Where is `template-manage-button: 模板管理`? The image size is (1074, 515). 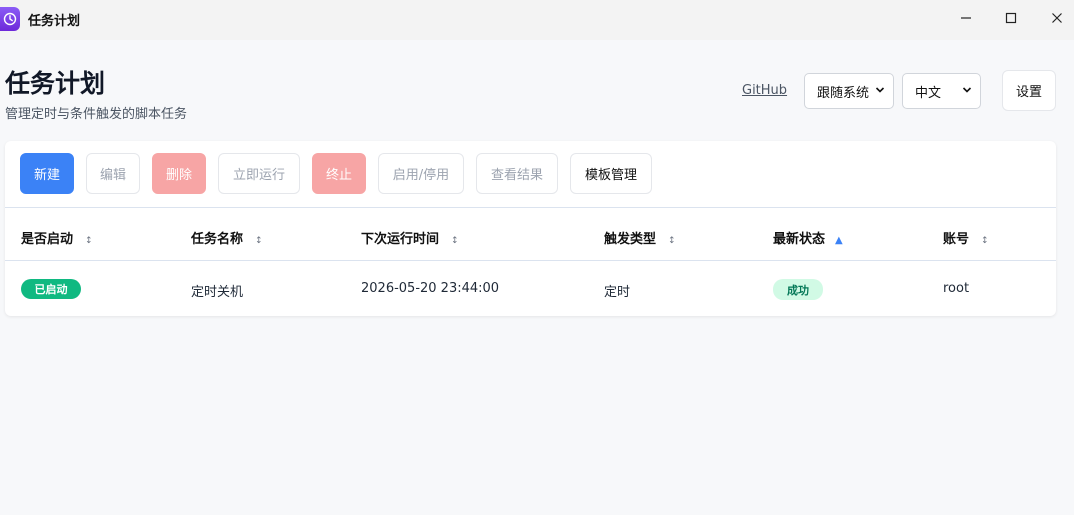
template-manage-button: 模板管理 is located at coordinates (611, 173).